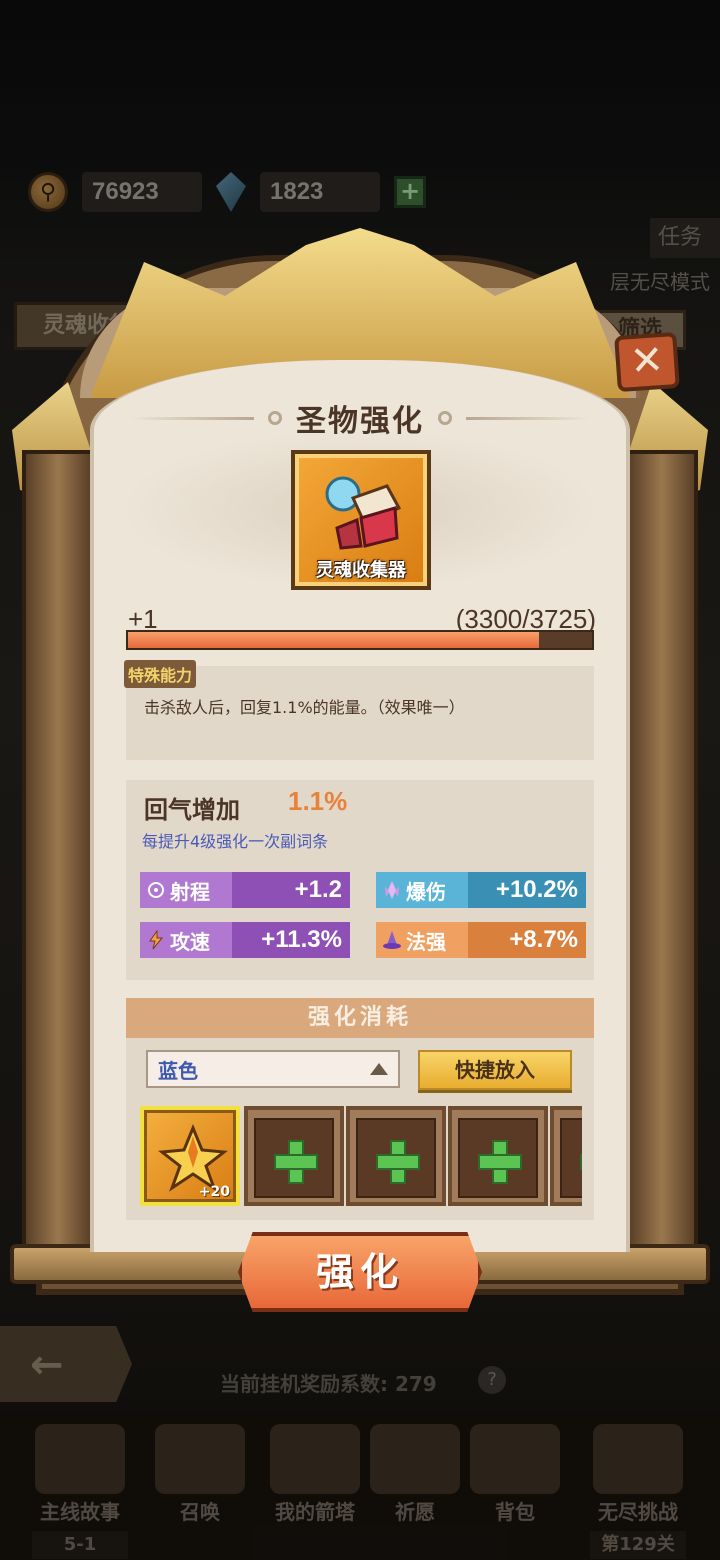  Describe the element at coordinates (318, 801) in the screenshot. I see `main-stat-value: 1.1%` at that location.